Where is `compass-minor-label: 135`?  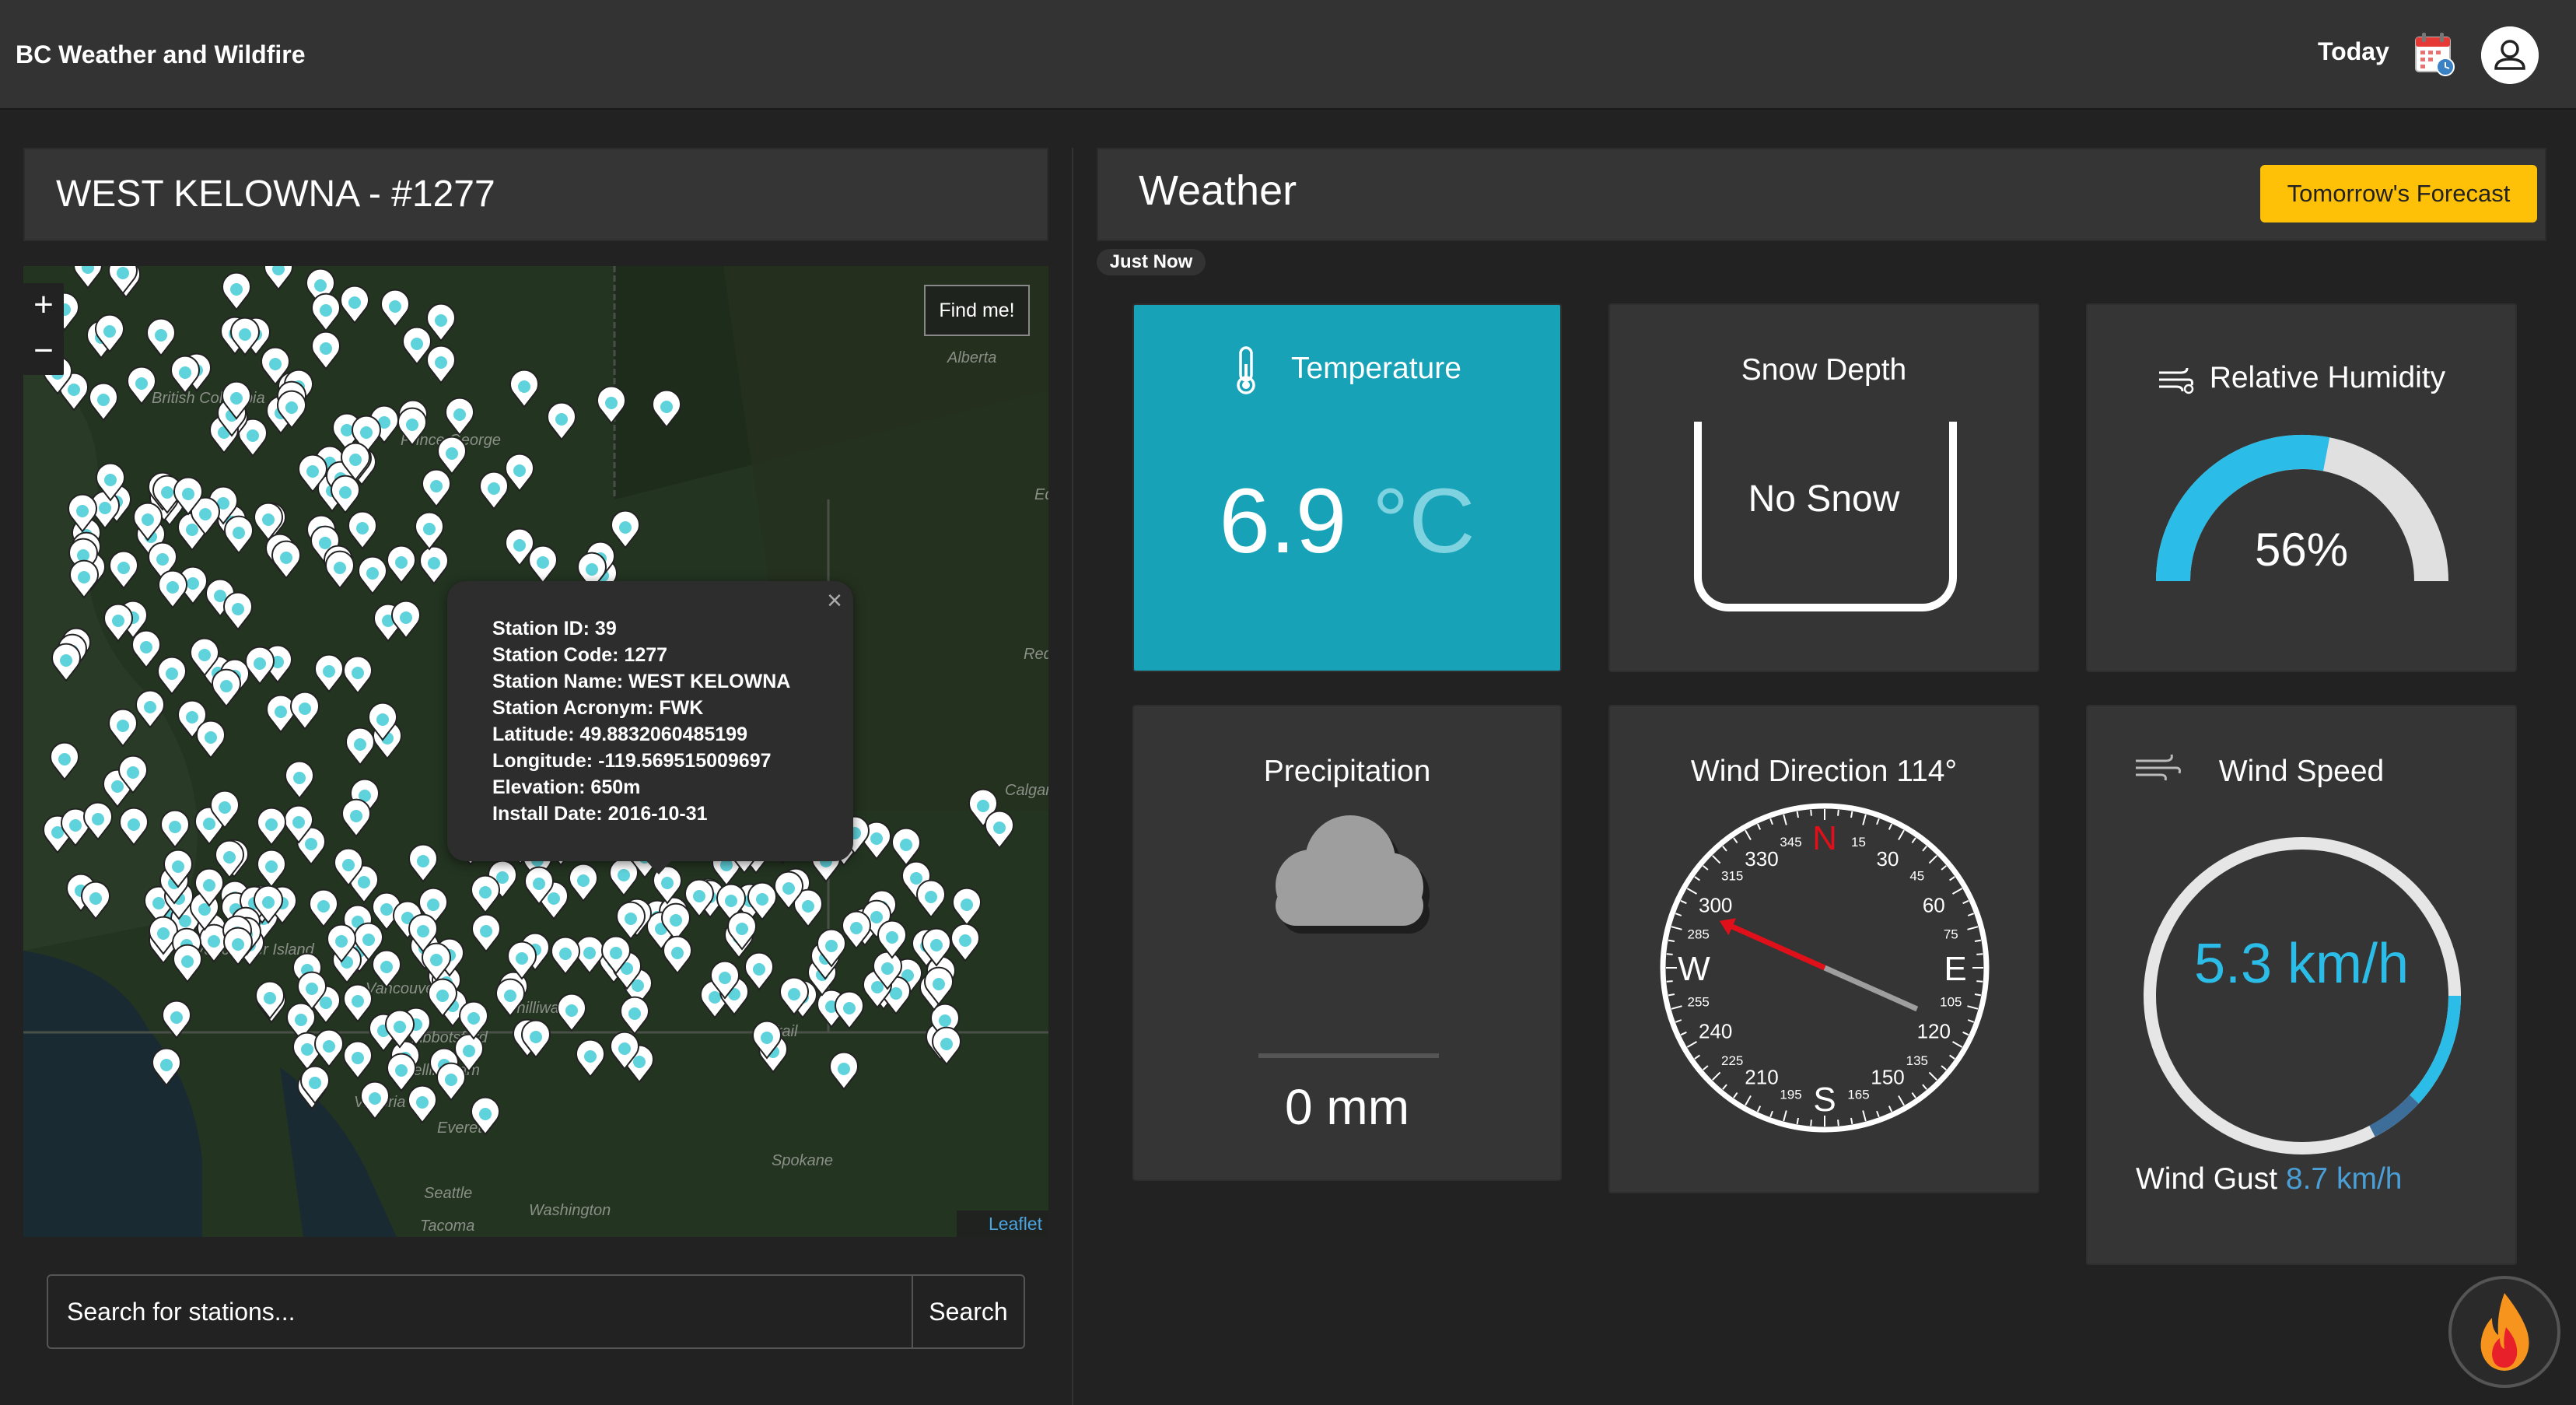 compass-minor-label: 135 is located at coordinates (1917, 1060).